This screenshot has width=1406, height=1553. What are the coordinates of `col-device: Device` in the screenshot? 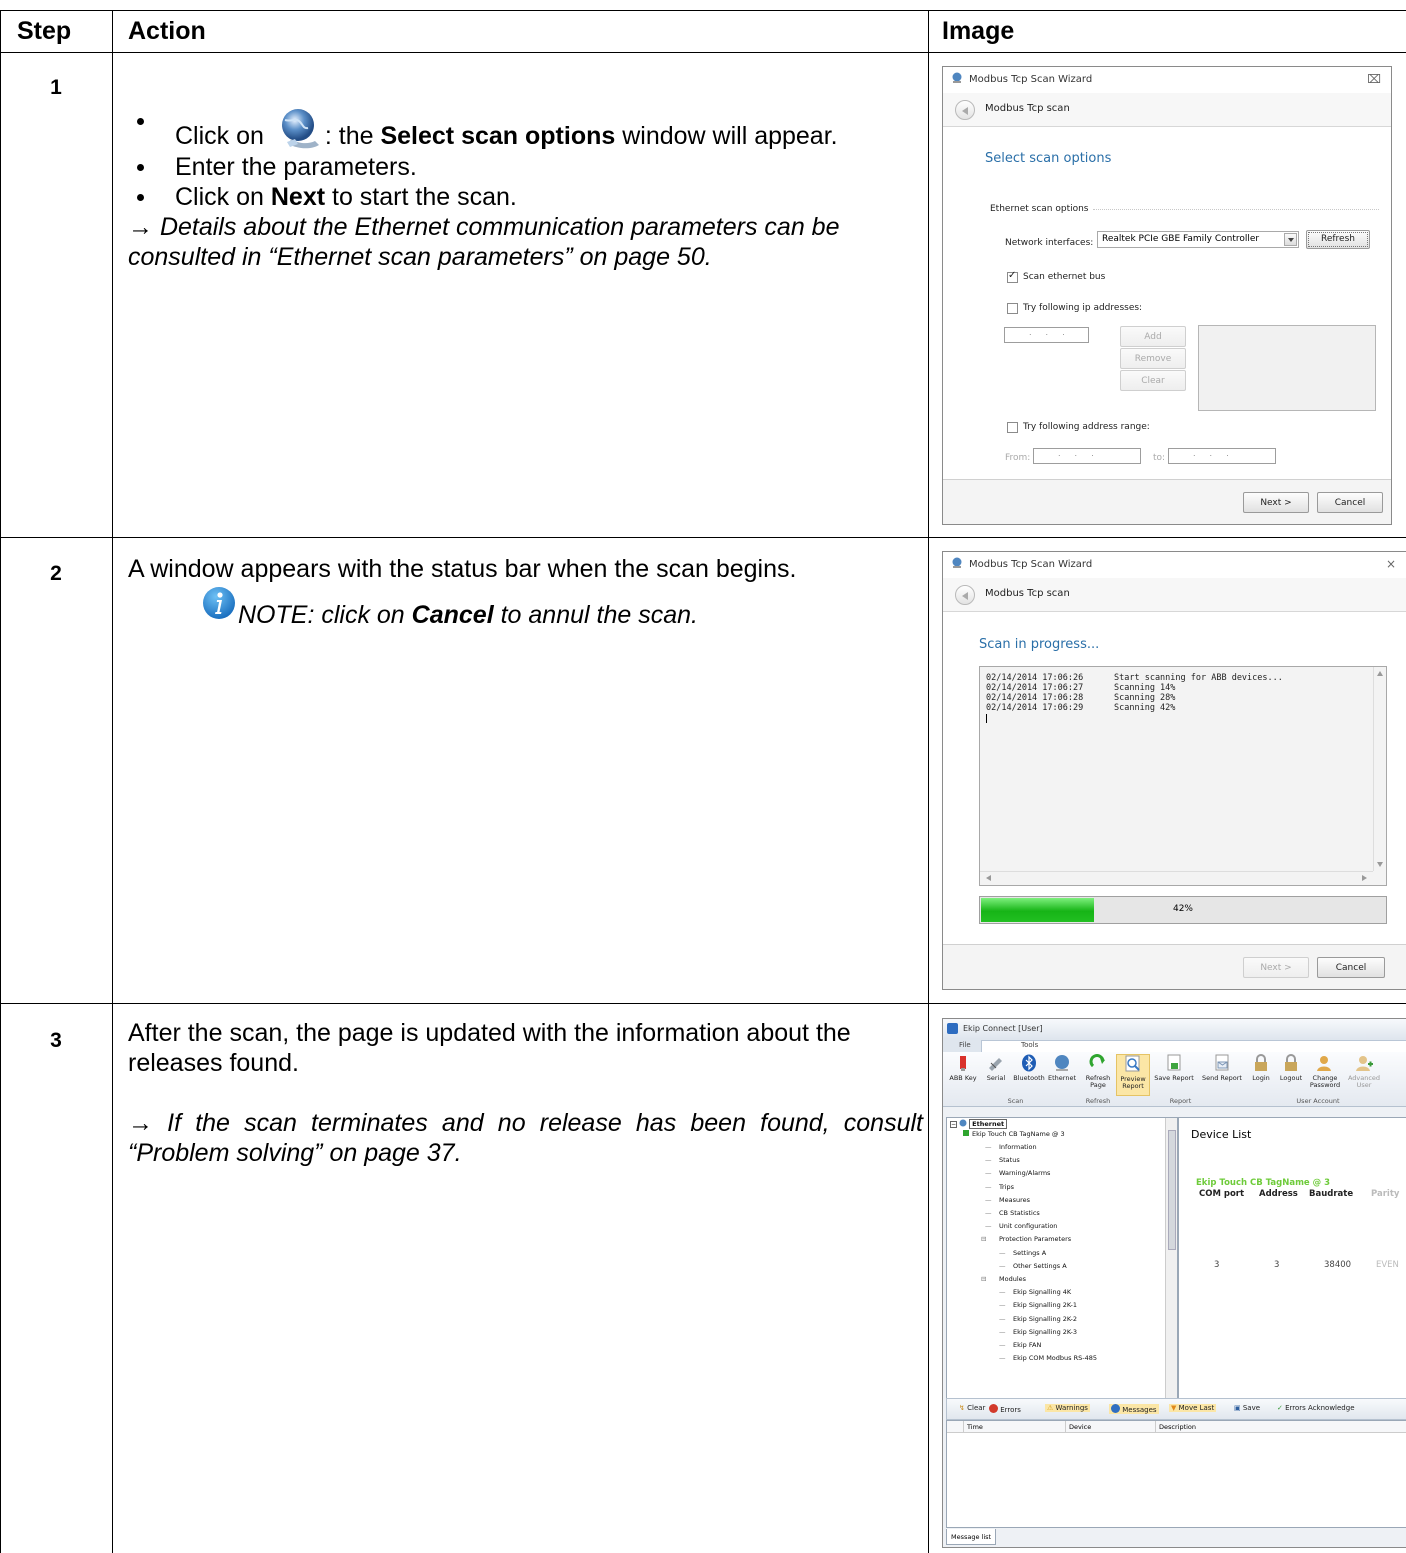 It's located at (1080, 1427).